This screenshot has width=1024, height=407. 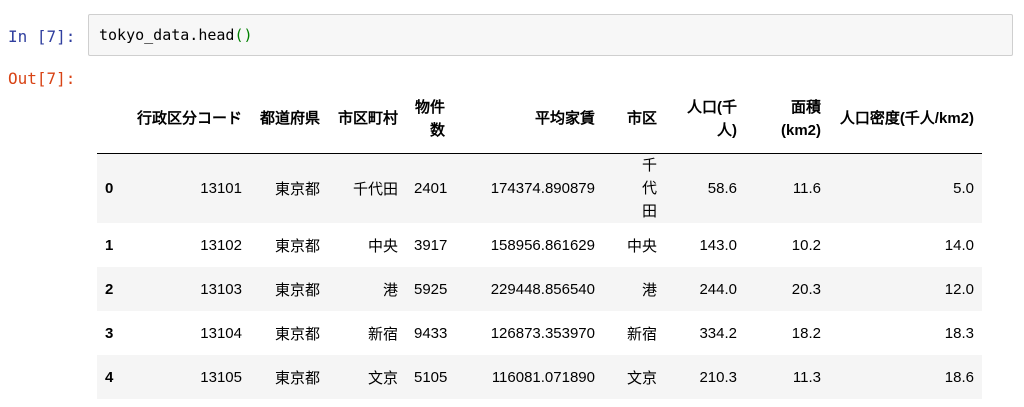 I want to click on cell: 5.0, so click(x=963, y=188).